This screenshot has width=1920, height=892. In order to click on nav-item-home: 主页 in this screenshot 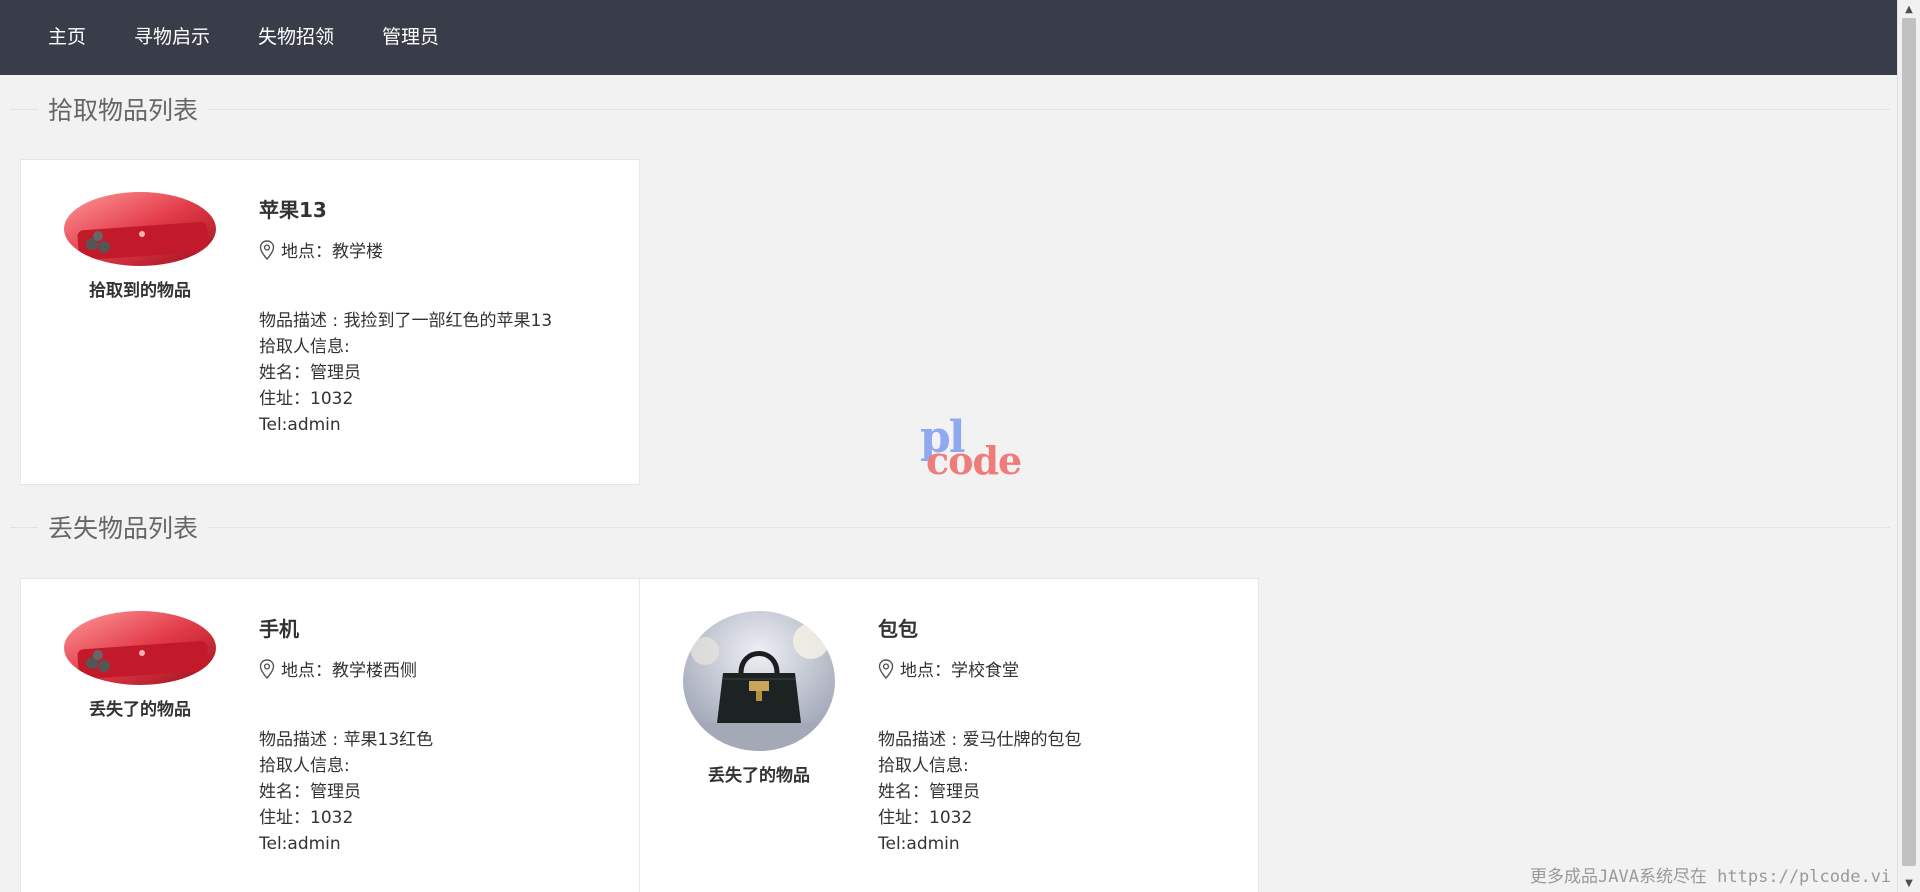, I will do `click(67, 37)`.